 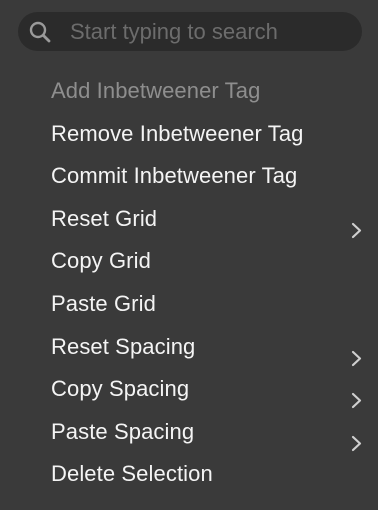 I want to click on menu-item-remove-inbetweener-tag: Remove Inbetweener Tag, so click(x=189, y=134).